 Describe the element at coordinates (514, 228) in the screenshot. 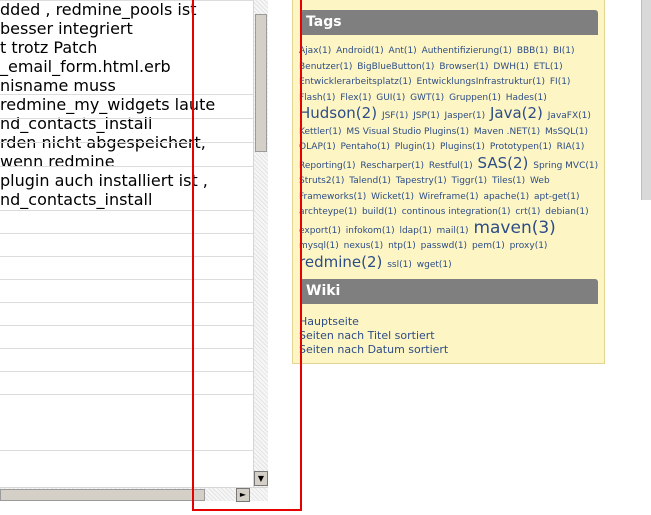

I see `tag-link: maven(3)` at that location.